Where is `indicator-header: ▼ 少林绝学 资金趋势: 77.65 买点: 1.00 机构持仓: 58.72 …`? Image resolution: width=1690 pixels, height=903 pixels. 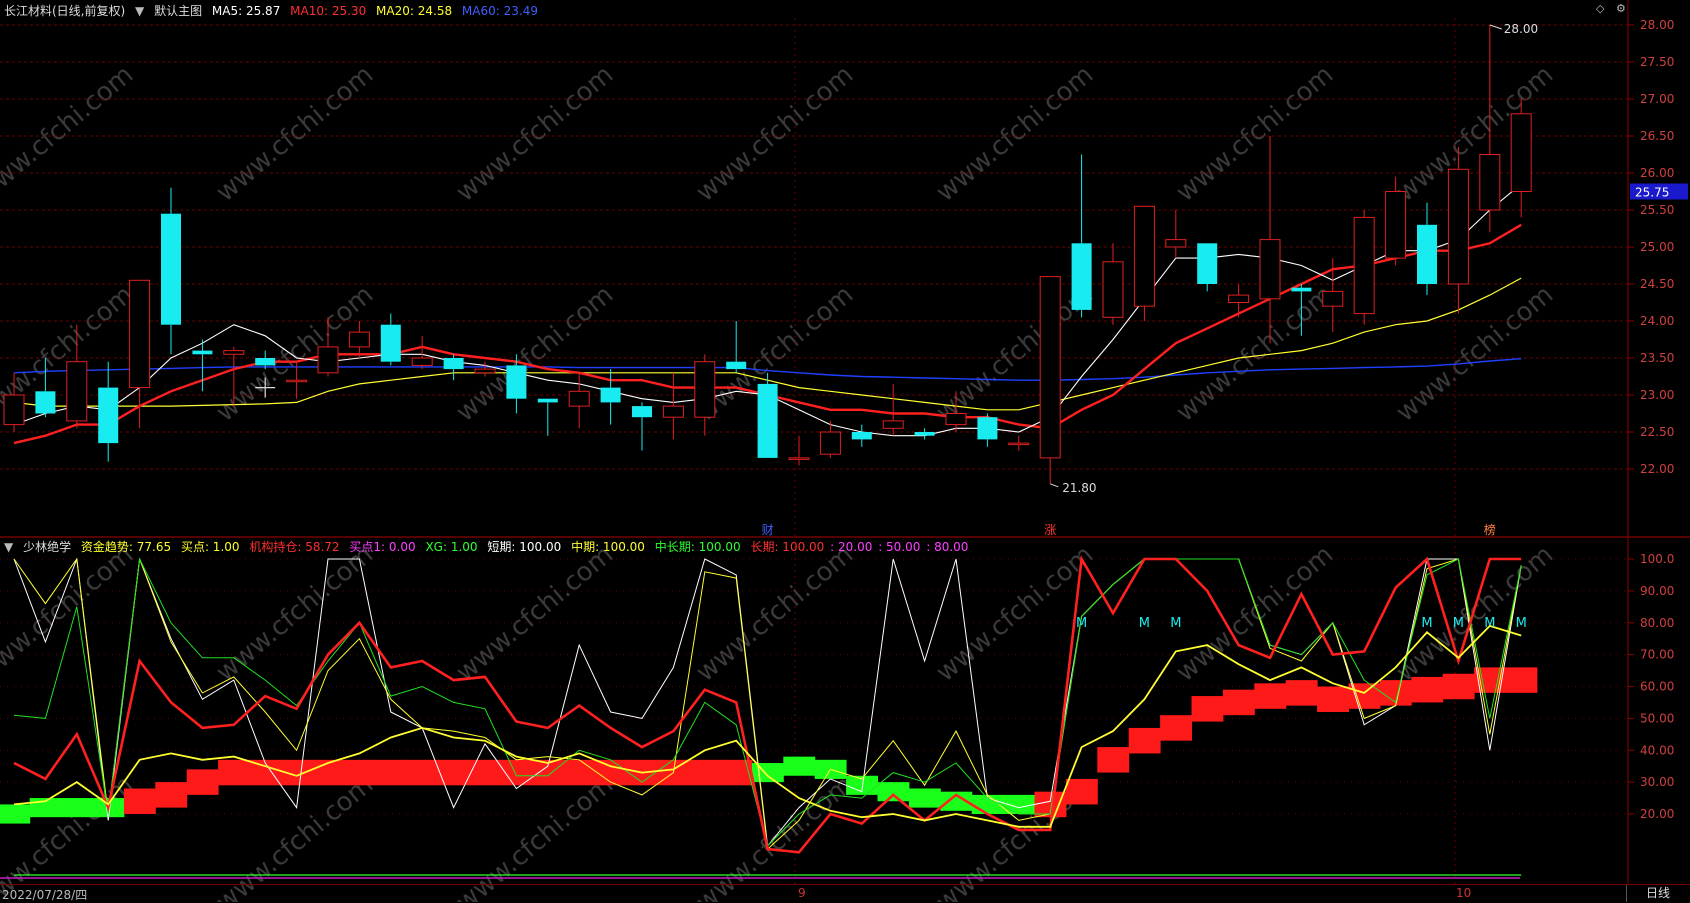 indicator-header: ▼ 少林绝学 资金趋势: 77.65 买点: 1.00 机构持仓: 58.72 … is located at coordinates (489, 547).